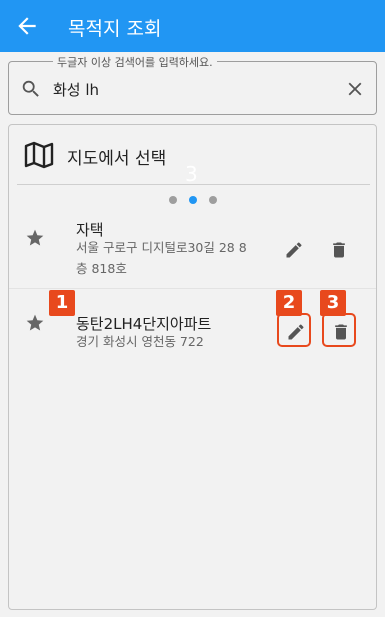 This screenshot has height=617, width=385. I want to click on page-title: 목적지 조회, so click(115, 29).